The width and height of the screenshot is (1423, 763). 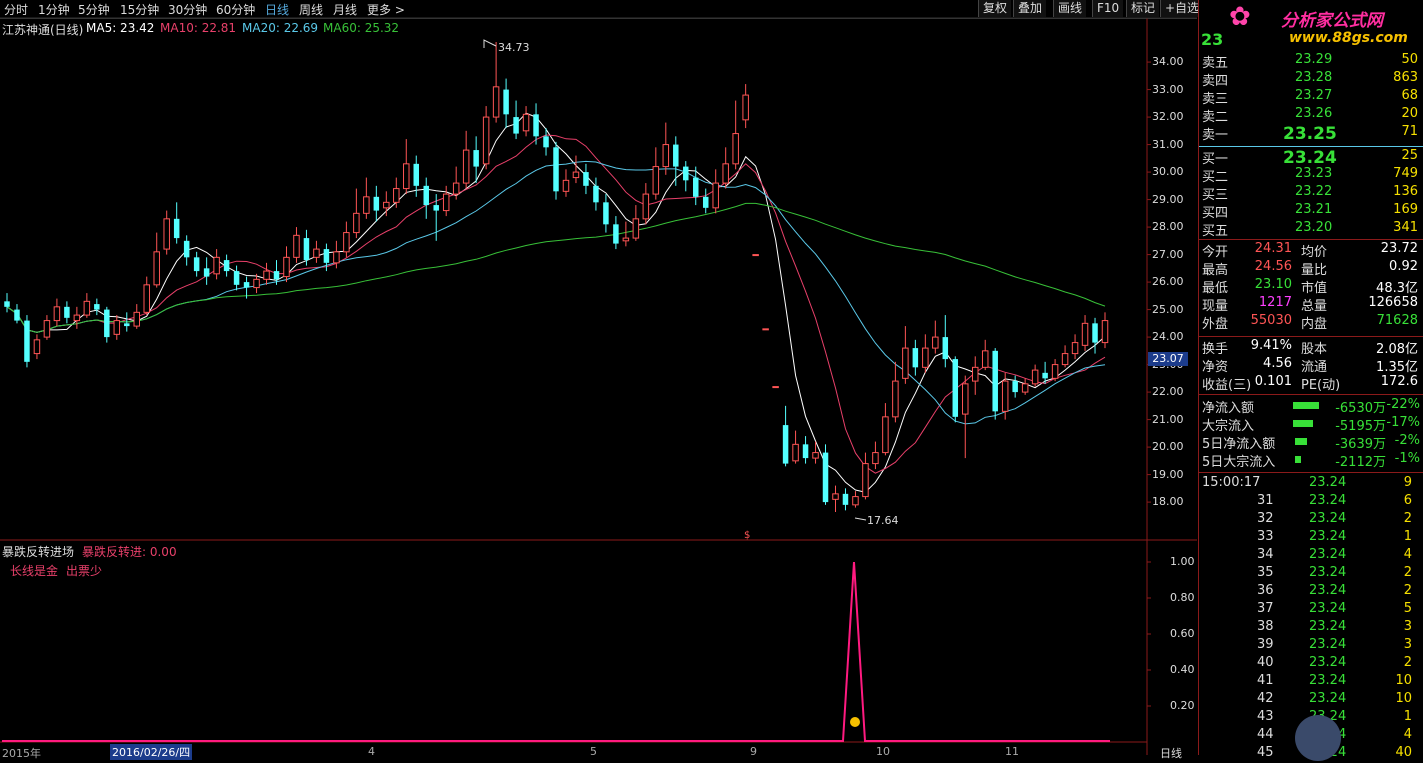 What do you see at coordinates (1182, 597) in the screenshot?
I see `indicator-tick: 0.80` at bounding box center [1182, 597].